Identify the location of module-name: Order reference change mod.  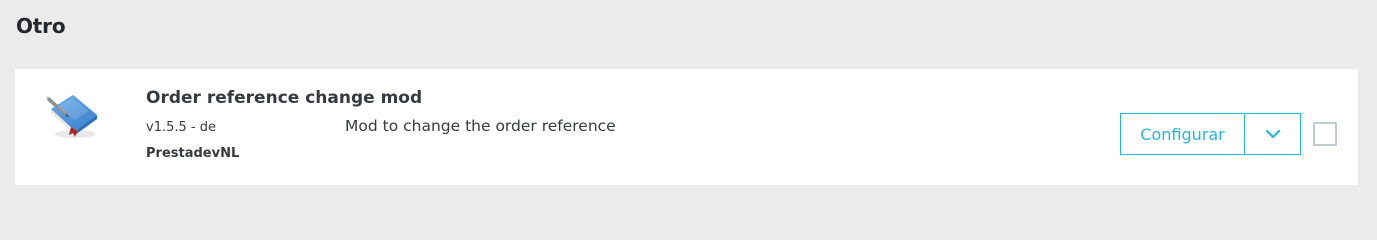
(284, 98).